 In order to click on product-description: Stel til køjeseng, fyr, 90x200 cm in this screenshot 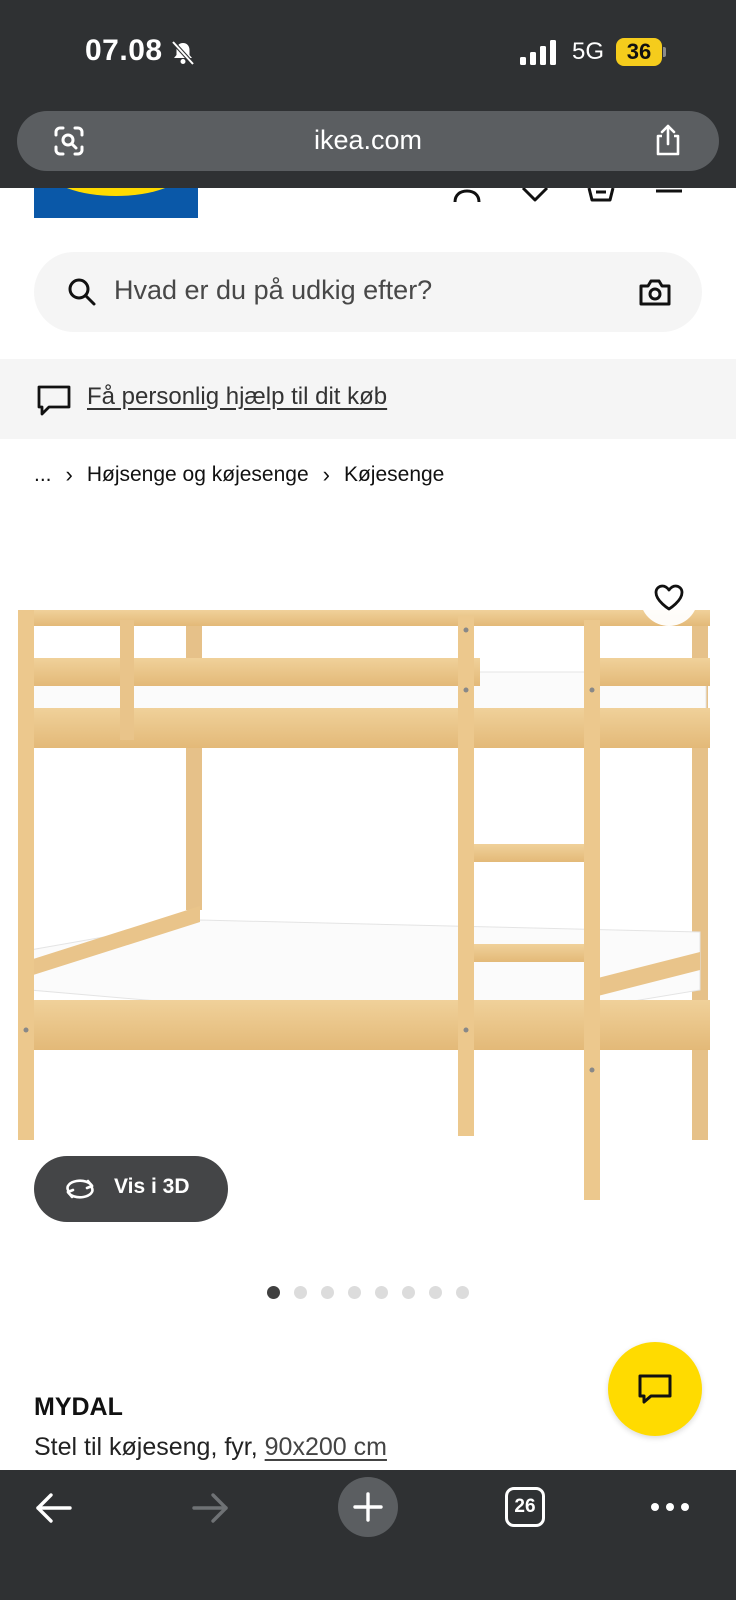, I will do `click(210, 1447)`.